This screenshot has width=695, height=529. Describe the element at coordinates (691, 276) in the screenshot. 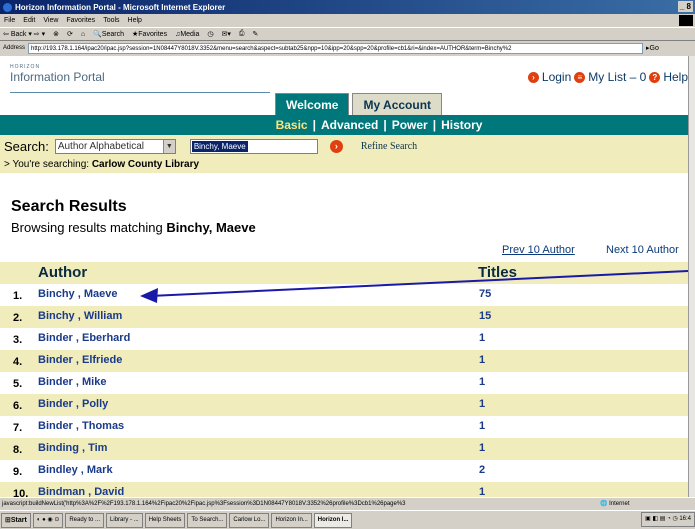

I see `vertical-scrollbar` at that location.